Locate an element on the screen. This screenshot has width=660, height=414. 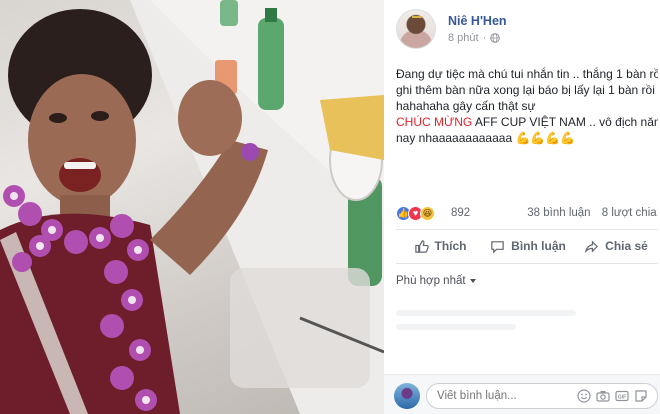
thumbs-up-icon is located at coordinates (421, 246).